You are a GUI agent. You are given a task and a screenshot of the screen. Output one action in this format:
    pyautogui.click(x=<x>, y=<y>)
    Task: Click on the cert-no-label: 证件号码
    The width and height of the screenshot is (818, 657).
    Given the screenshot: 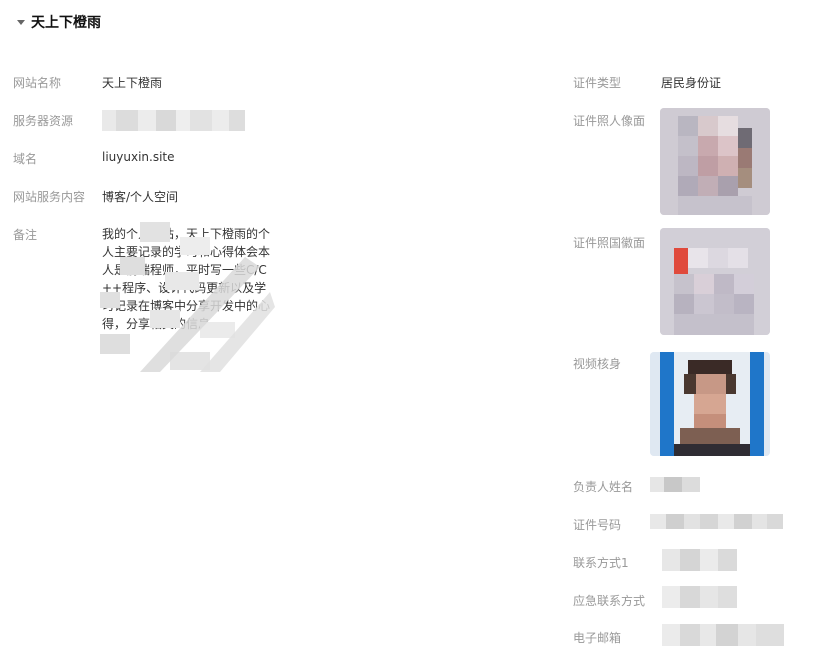 What is the action you would take?
    pyautogui.click(x=597, y=525)
    